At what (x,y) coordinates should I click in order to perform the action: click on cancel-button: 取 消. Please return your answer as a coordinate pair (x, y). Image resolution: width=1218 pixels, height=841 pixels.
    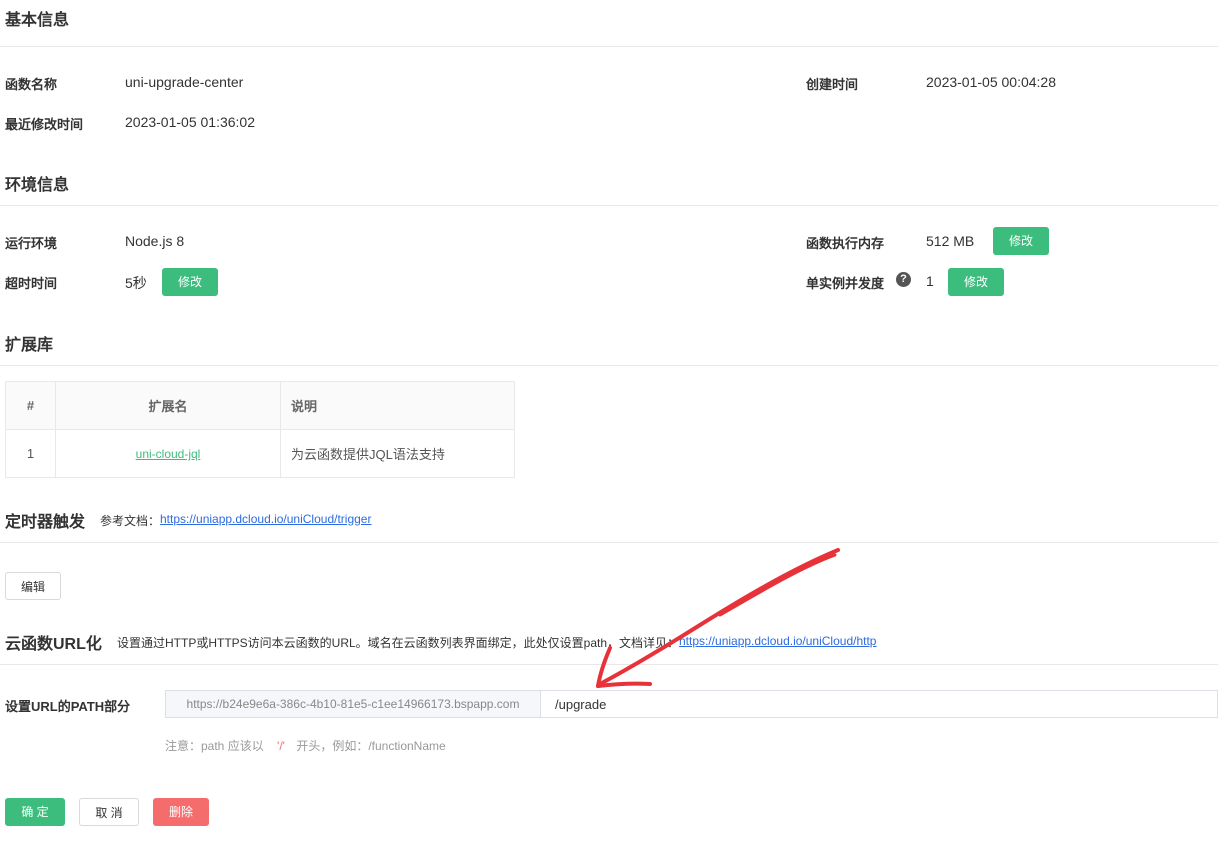
    Looking at the image, I should click on (109, 812).